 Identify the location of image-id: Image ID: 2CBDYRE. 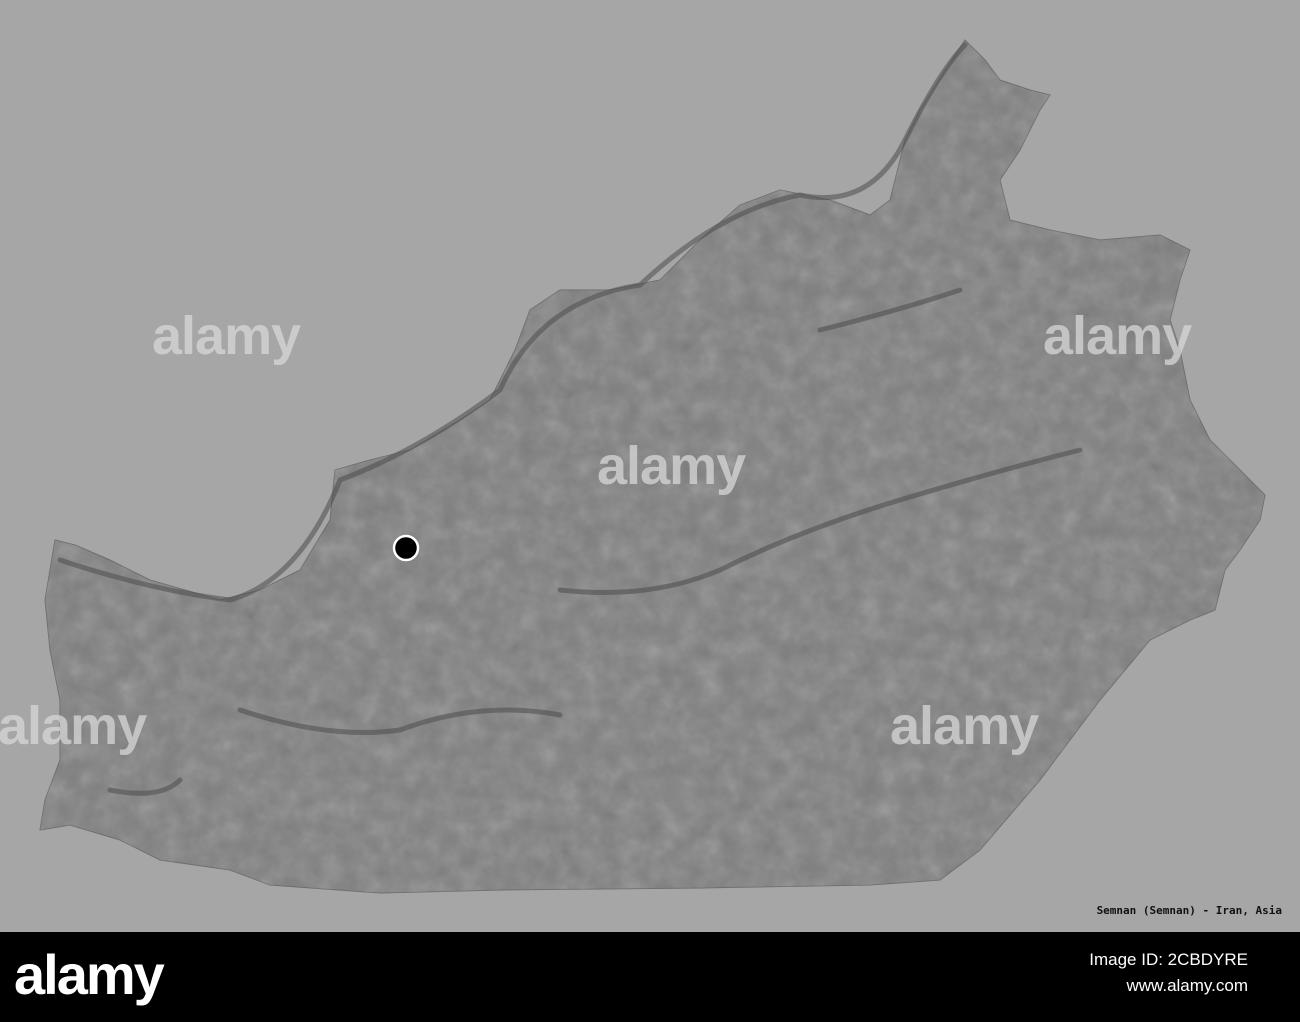
(1168, 959).